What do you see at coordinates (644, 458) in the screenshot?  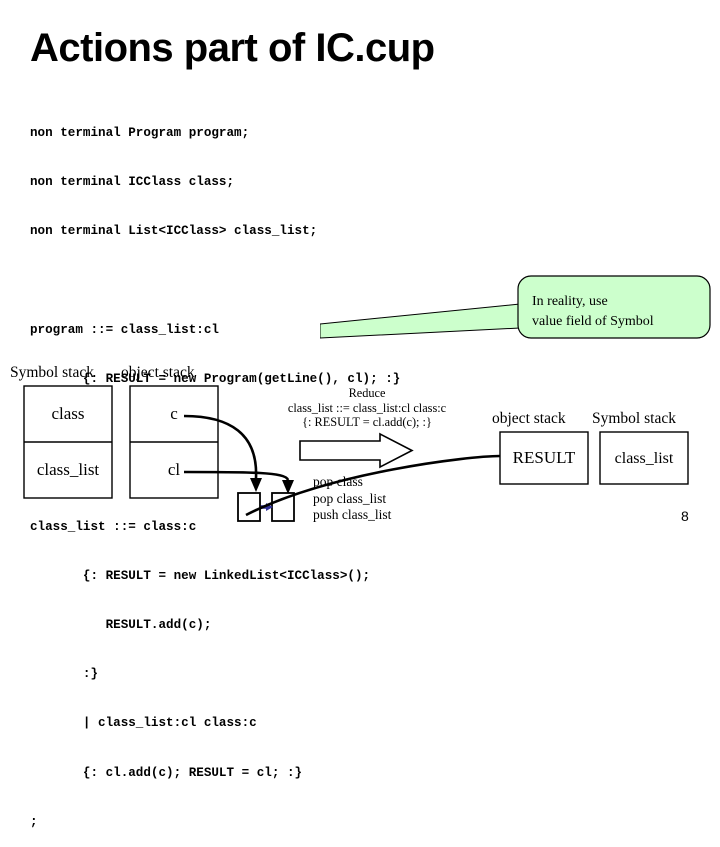 I see `right-symbol-stack-cell: class_list` at bounding box center [644, 458].